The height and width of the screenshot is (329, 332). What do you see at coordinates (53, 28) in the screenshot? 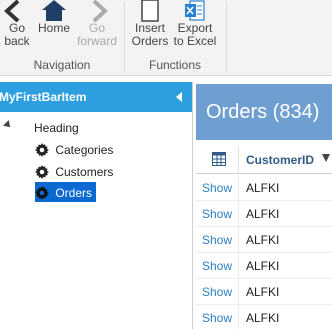
I see `home-label: Home` at bounding box center [53, 28].